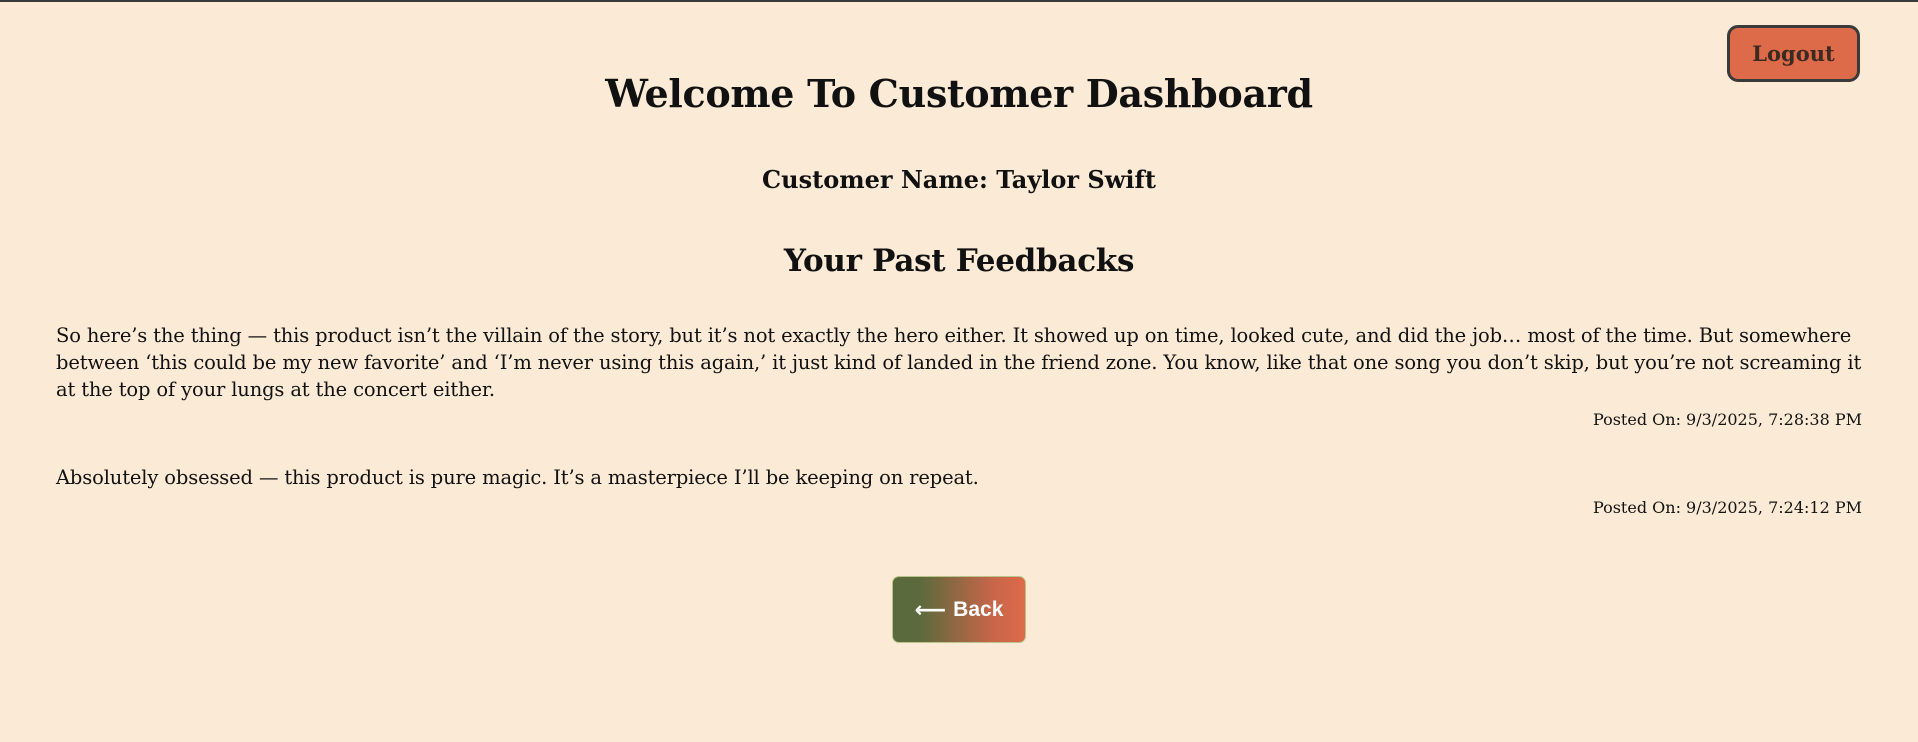  Describe the element at coordinates (1727, 507) in the screenshot. I see `feedback-posted-date: Posted On: 9/3/2025, 7:24:12 PM` at that location.